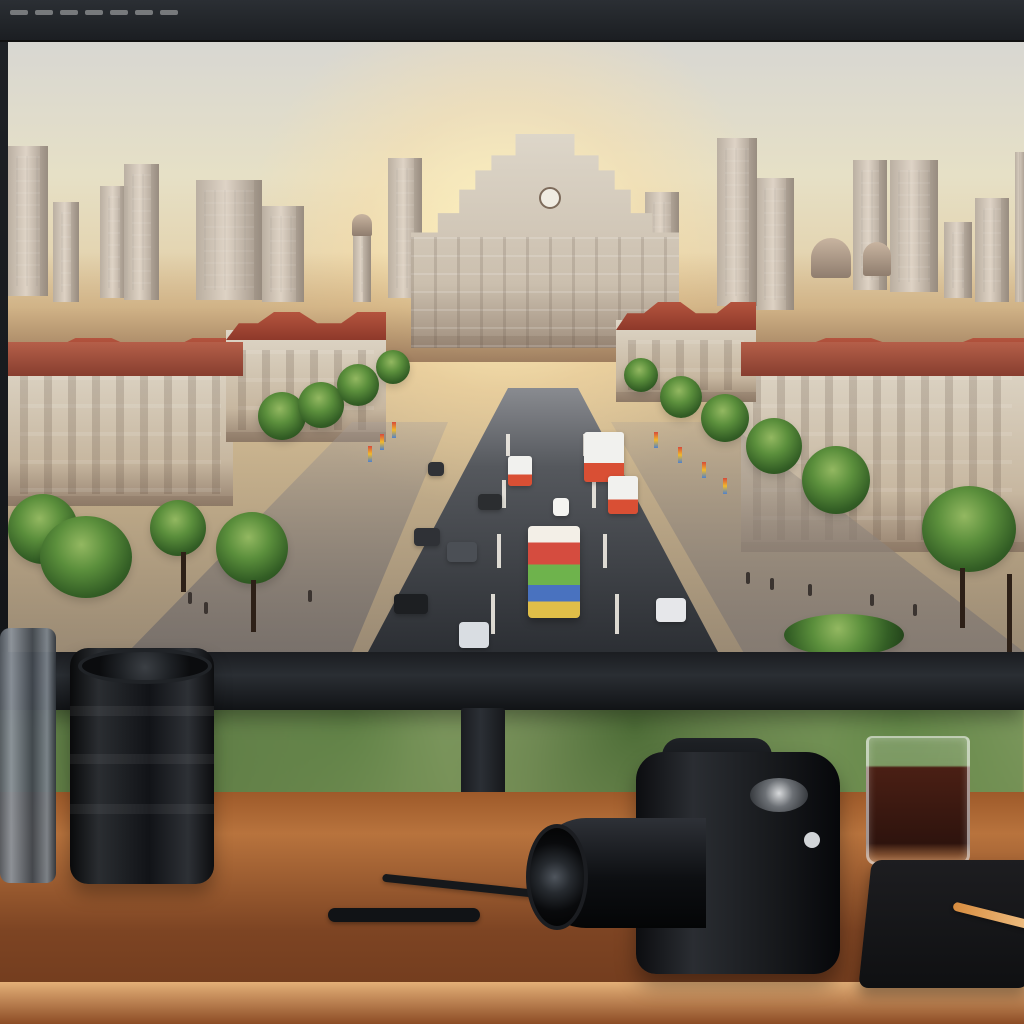  I want to click on camera-lens, so click(616, 874).